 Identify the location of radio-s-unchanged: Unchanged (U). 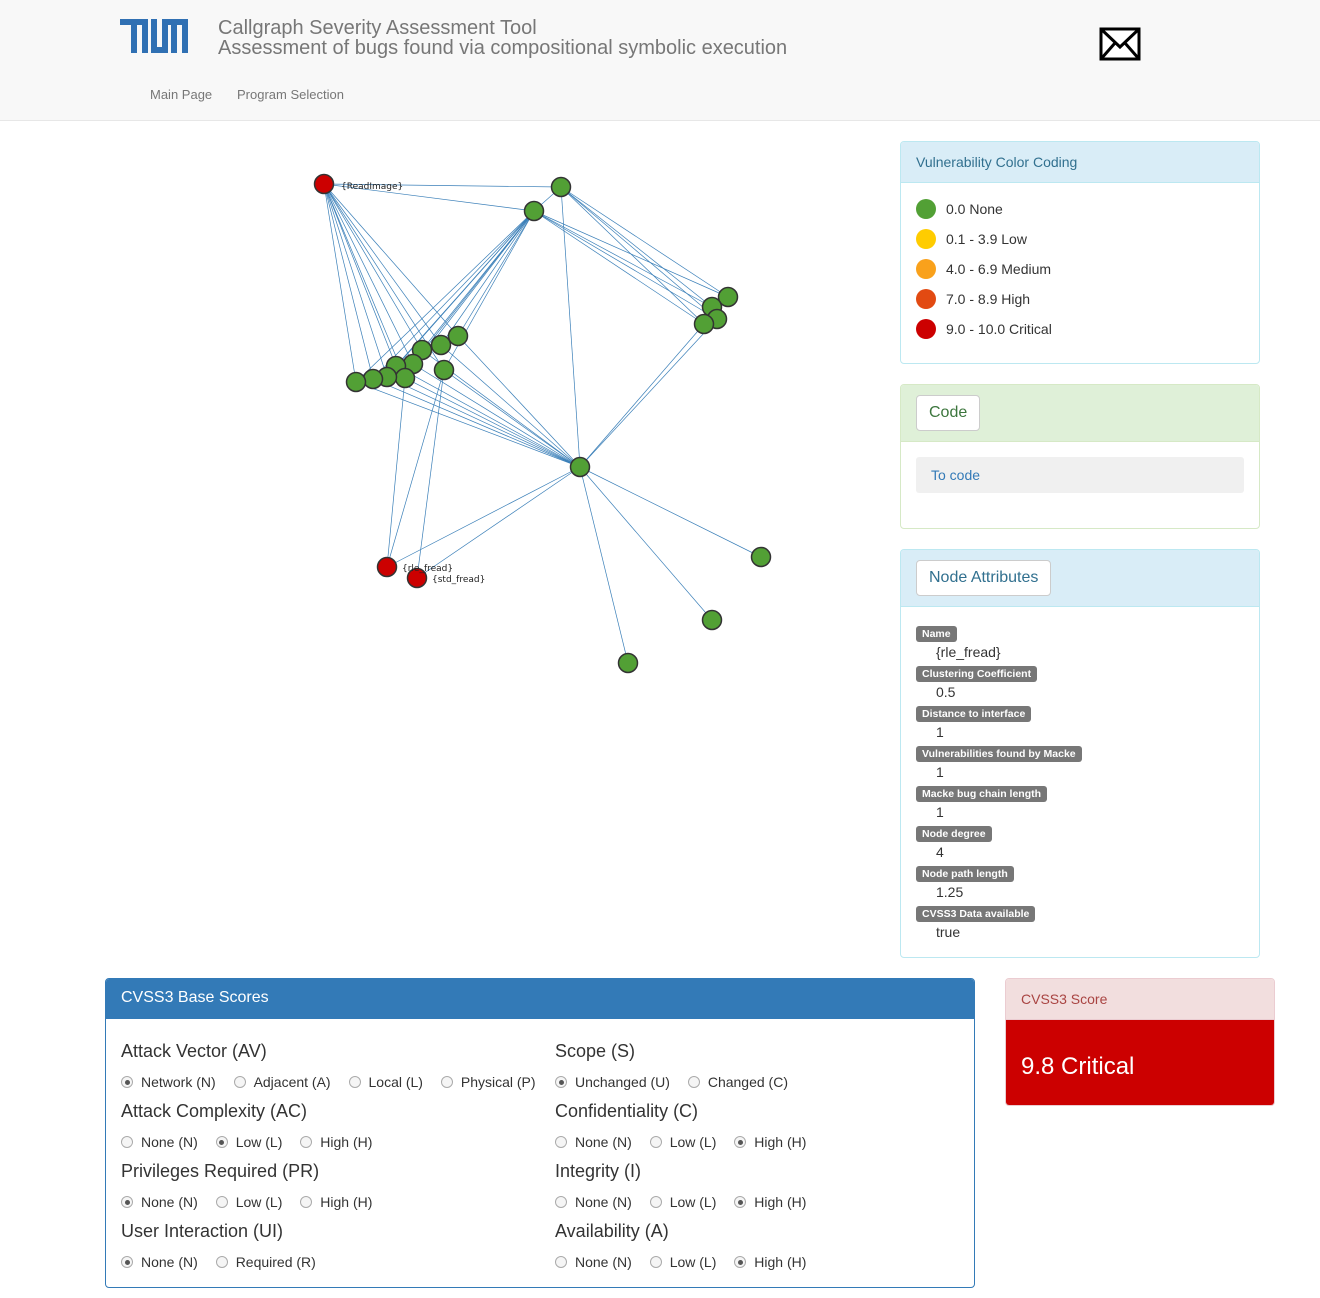
(612, 1082).